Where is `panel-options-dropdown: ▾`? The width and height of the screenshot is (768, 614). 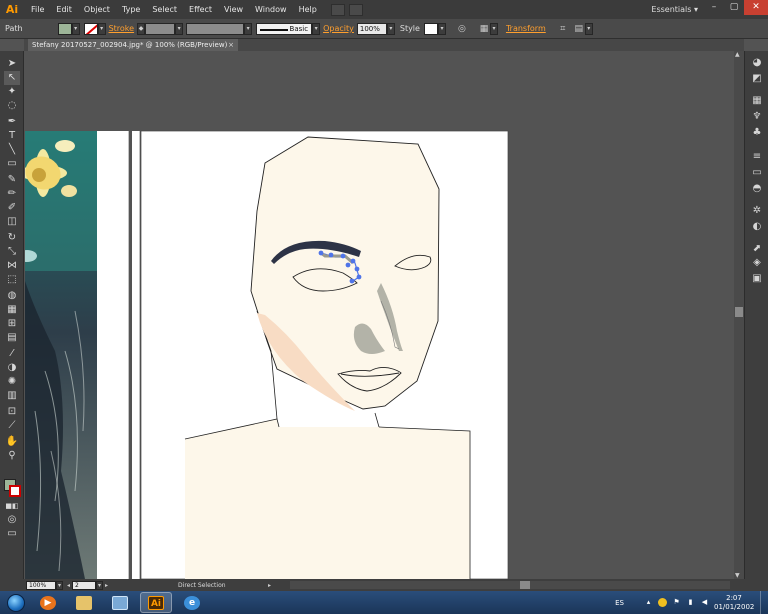 panel-options-dropdown: ▾ is located at coordinates (588, 28).